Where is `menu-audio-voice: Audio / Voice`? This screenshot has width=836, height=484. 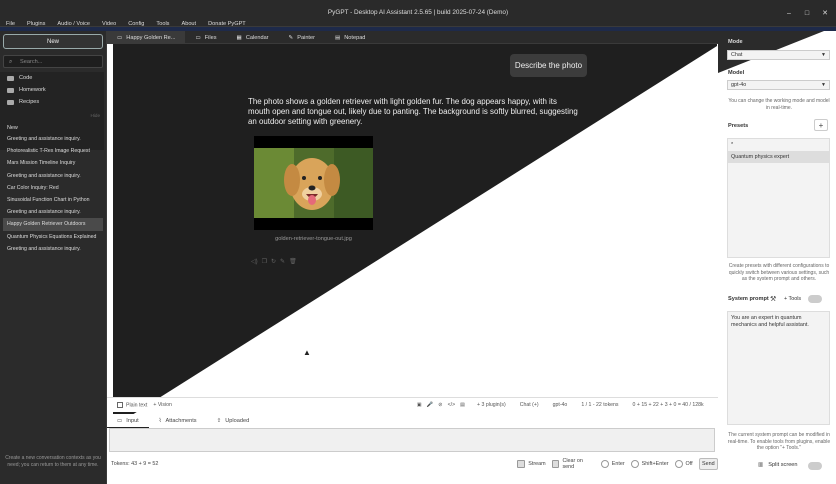 menu-audio-voice: Audio / Voice is located at coordinates (73, 25).